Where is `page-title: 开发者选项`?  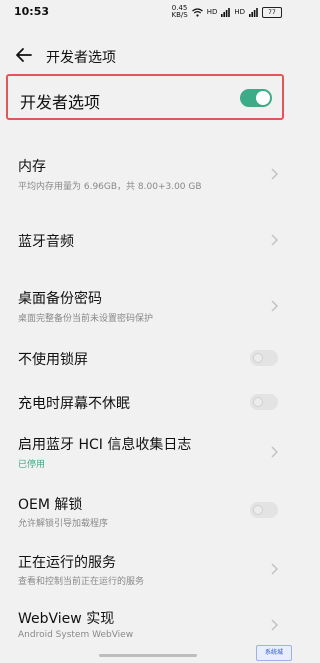
page-title: 开发者选项 is located at coordinates (81, 58).